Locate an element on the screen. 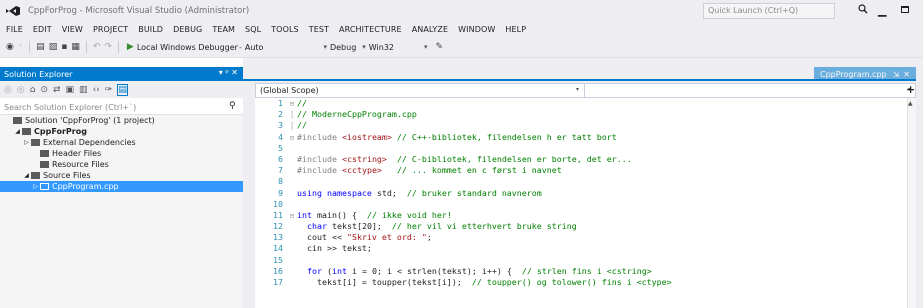 This screenshot has height=308, width=923. menu-architecture: ARCHITECTURE is located at coordinates (370, 29).